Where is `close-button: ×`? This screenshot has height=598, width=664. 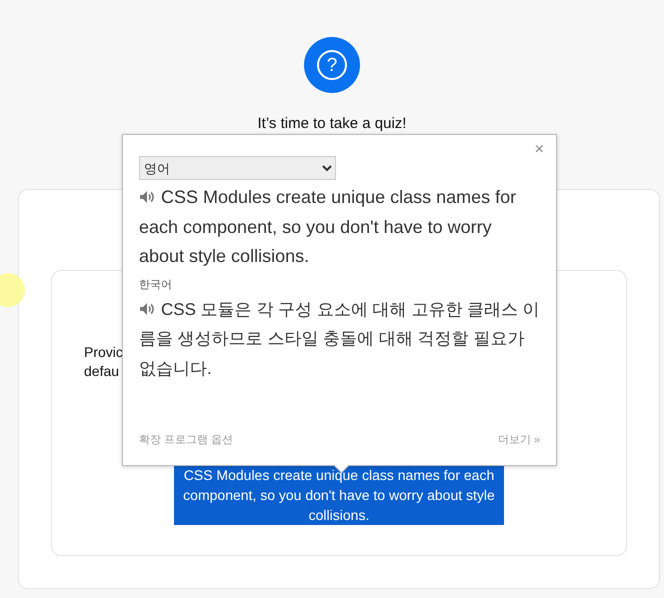
close-button: × is located at coordinates (539, 150).